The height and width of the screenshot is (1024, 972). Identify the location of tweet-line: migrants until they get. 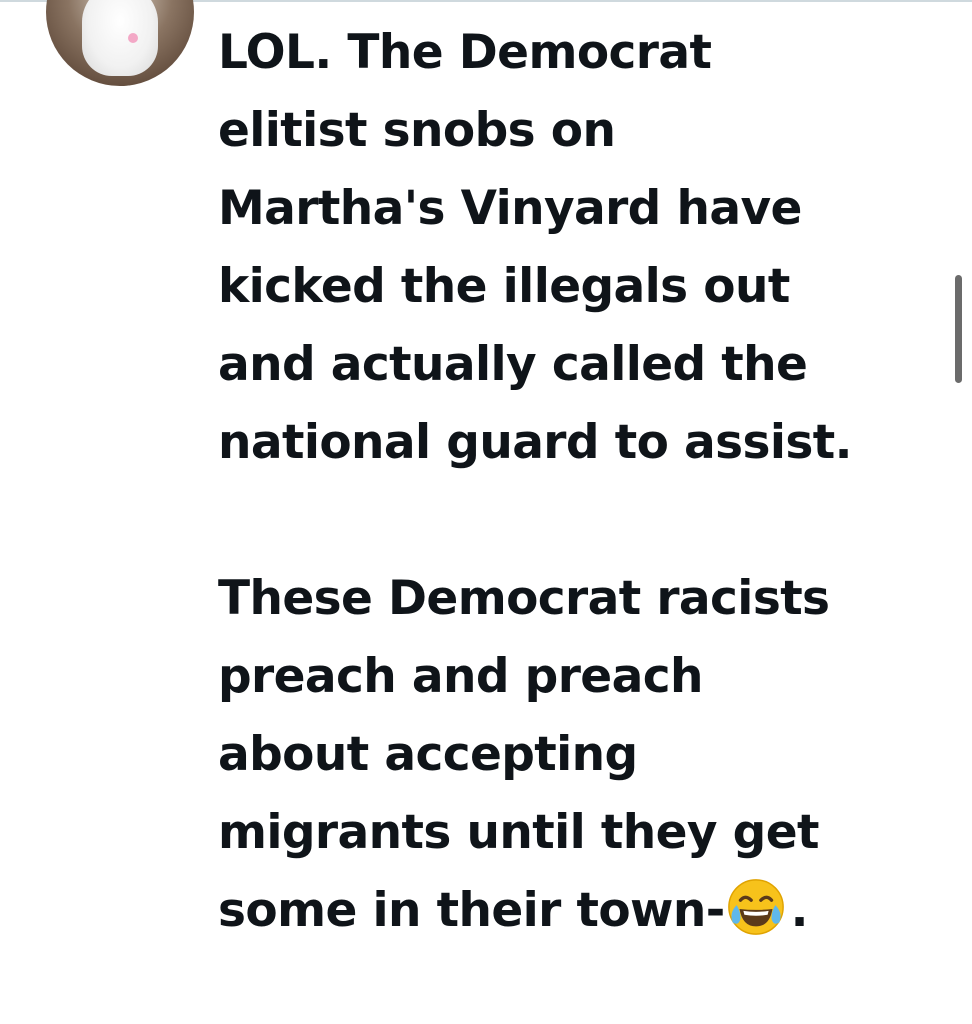
(518, 832).